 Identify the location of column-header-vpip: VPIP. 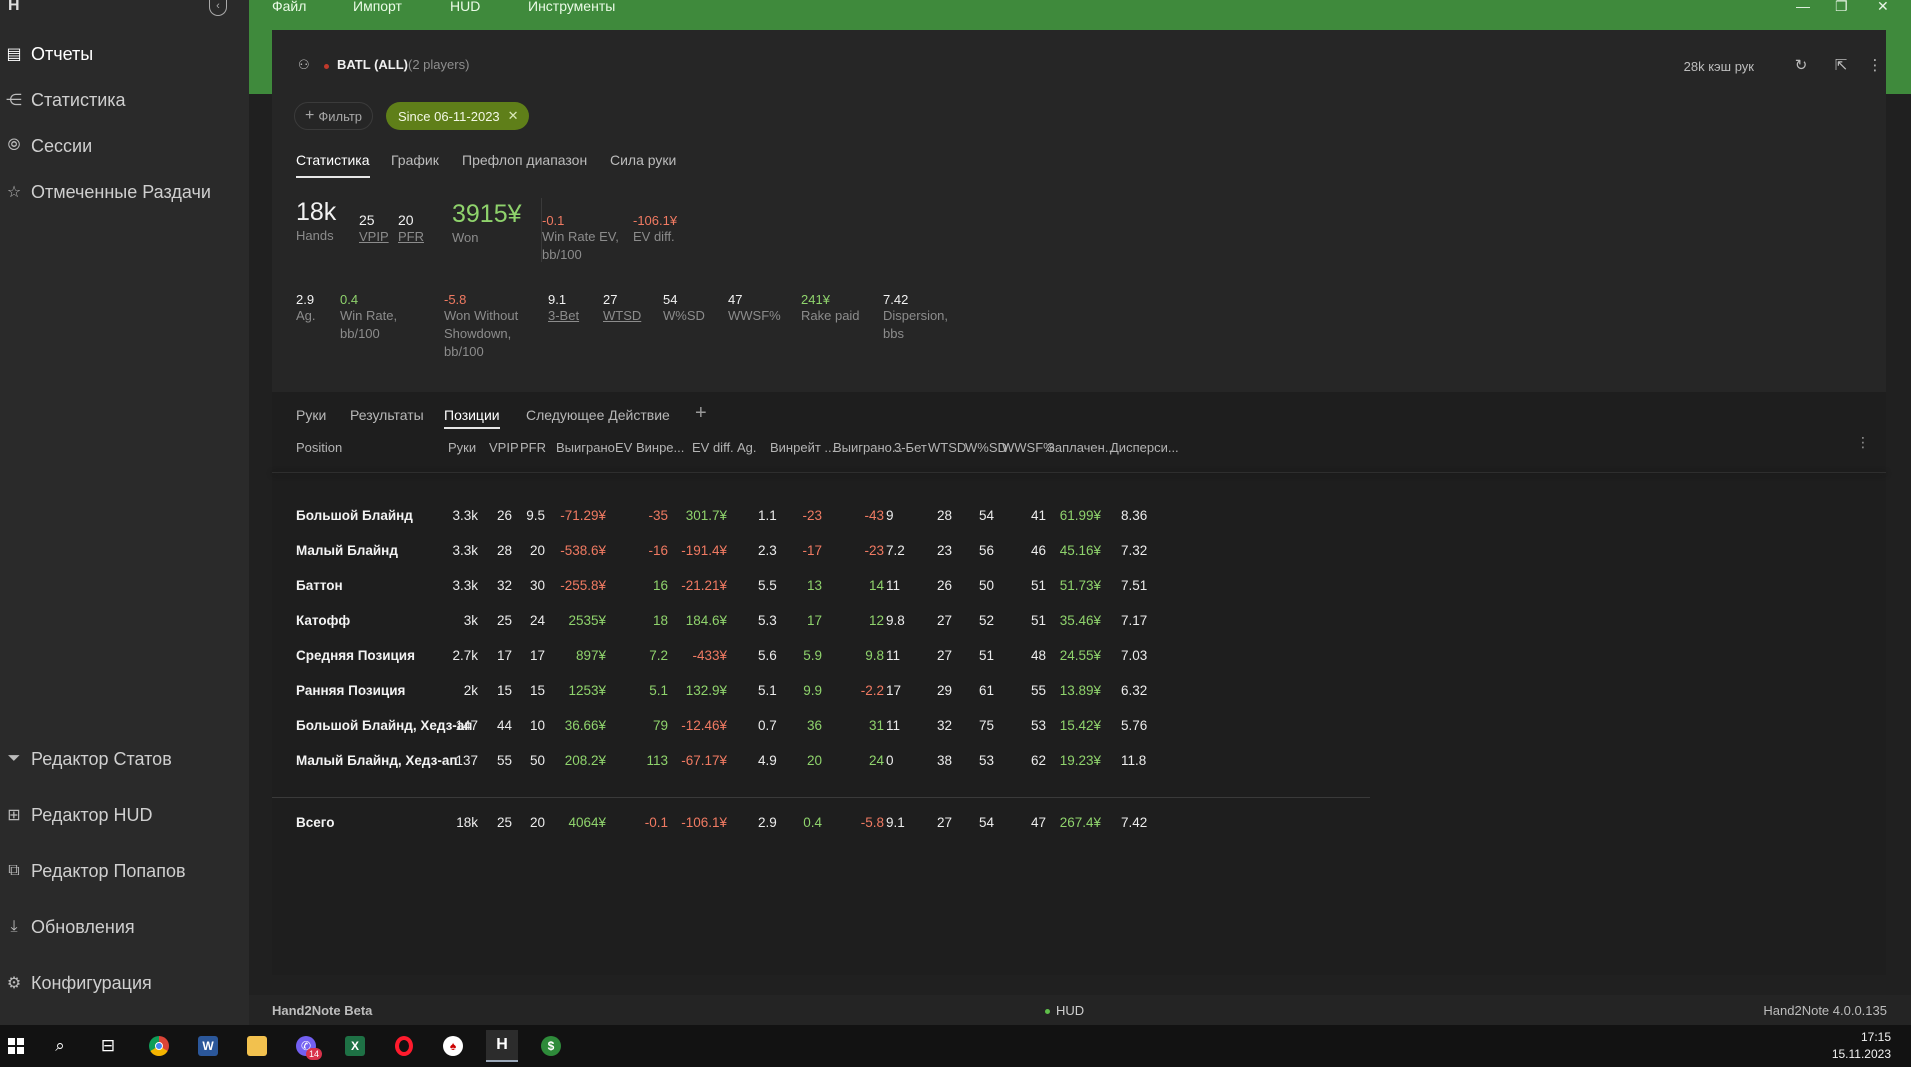
(504, 447).